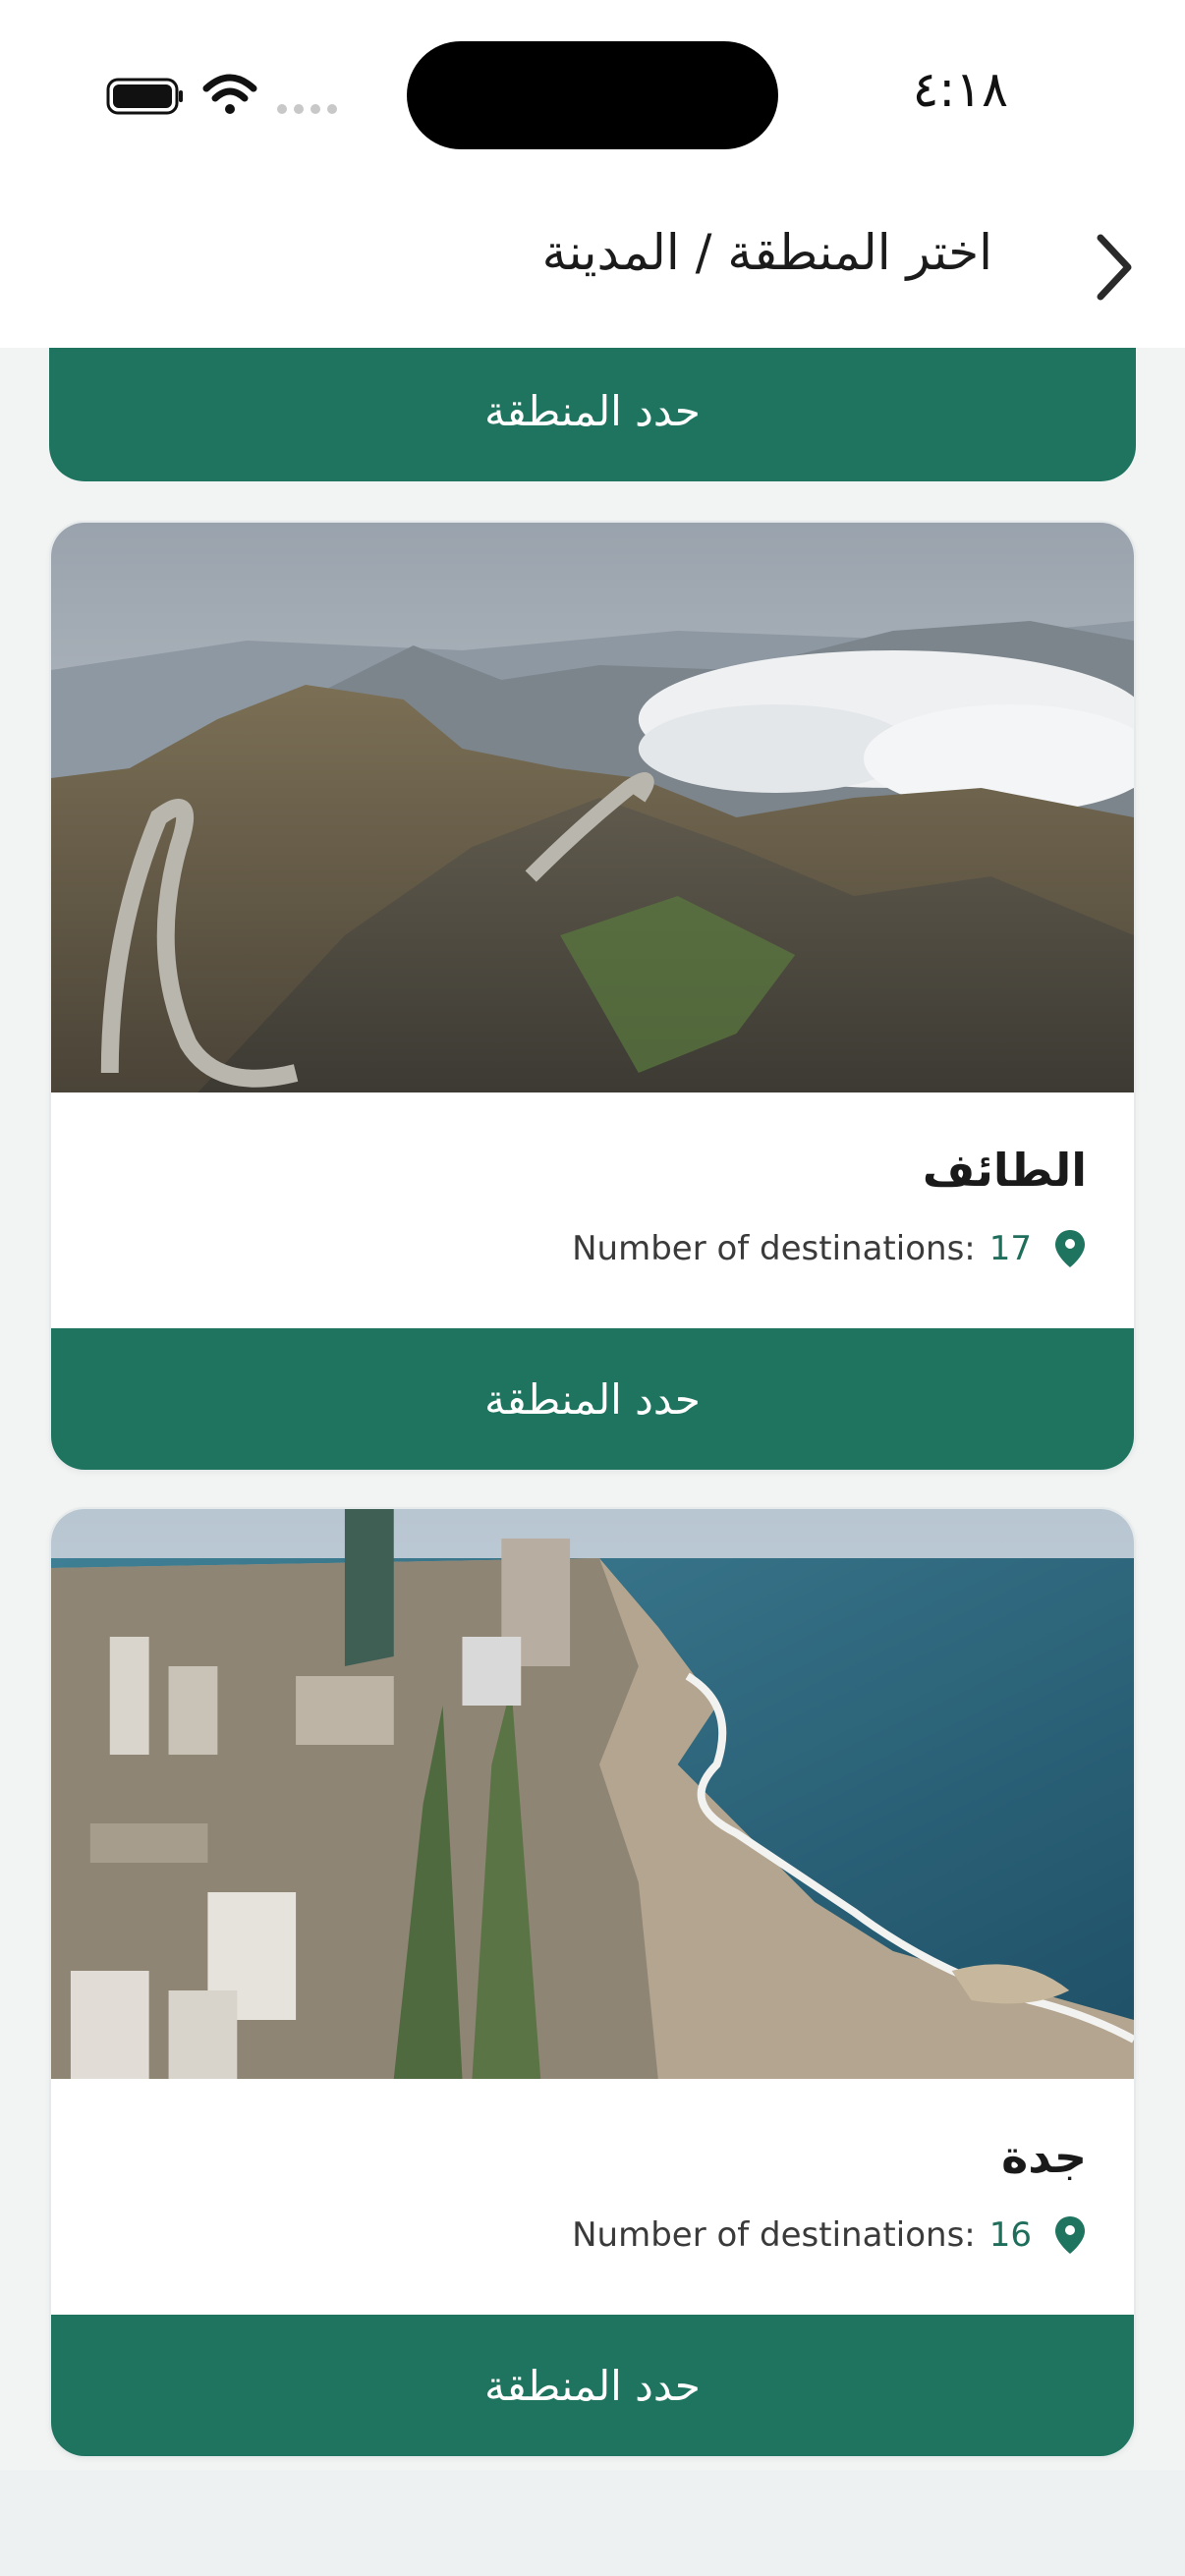  What do you see at coordinates (1010, 1248) in the screenshot?
I see `destinations-count: 17` at bounding box center [1010, 1248].